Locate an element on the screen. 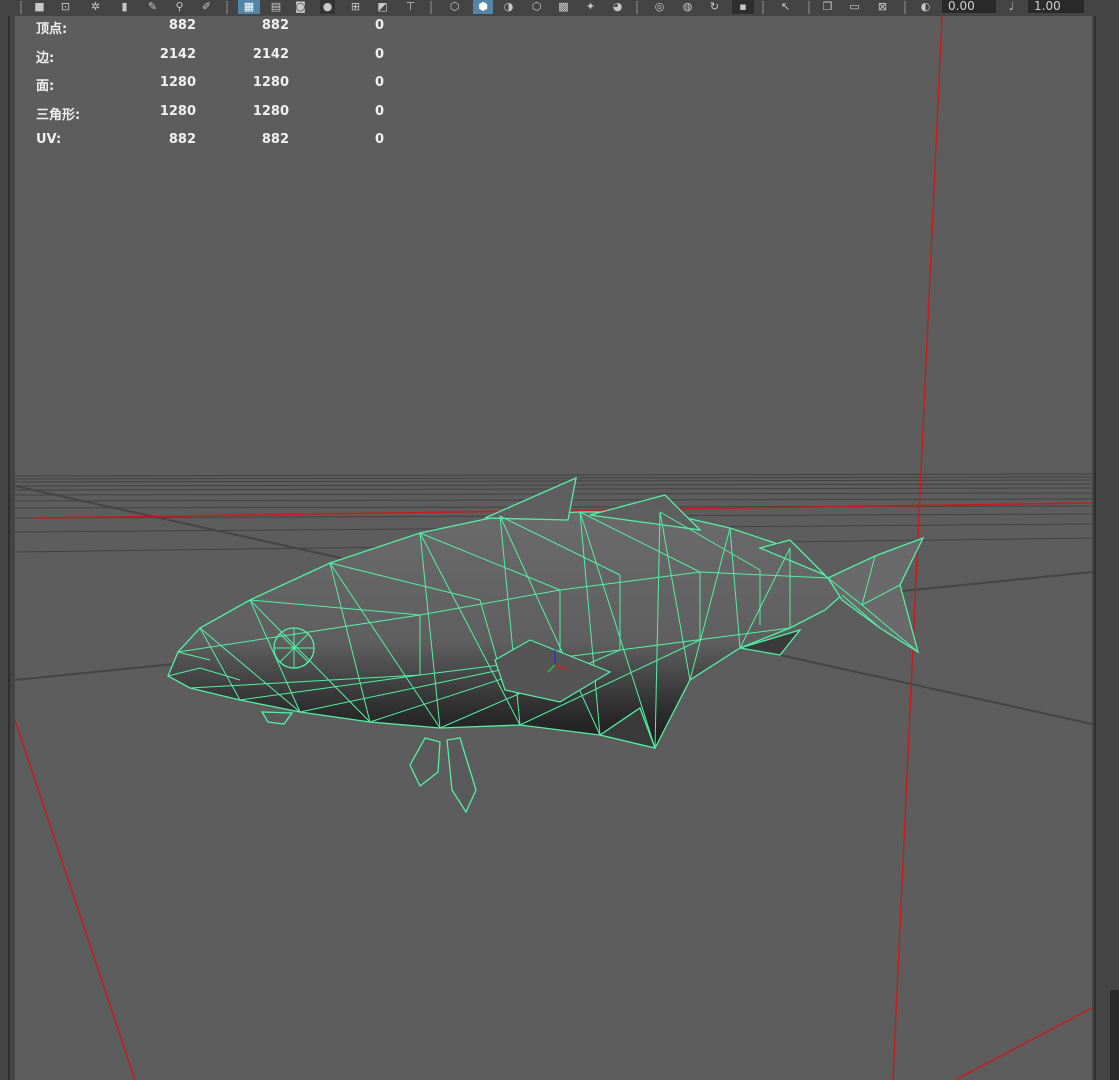  gamma-icon: ♩ is located at coordinates (1011, 7).